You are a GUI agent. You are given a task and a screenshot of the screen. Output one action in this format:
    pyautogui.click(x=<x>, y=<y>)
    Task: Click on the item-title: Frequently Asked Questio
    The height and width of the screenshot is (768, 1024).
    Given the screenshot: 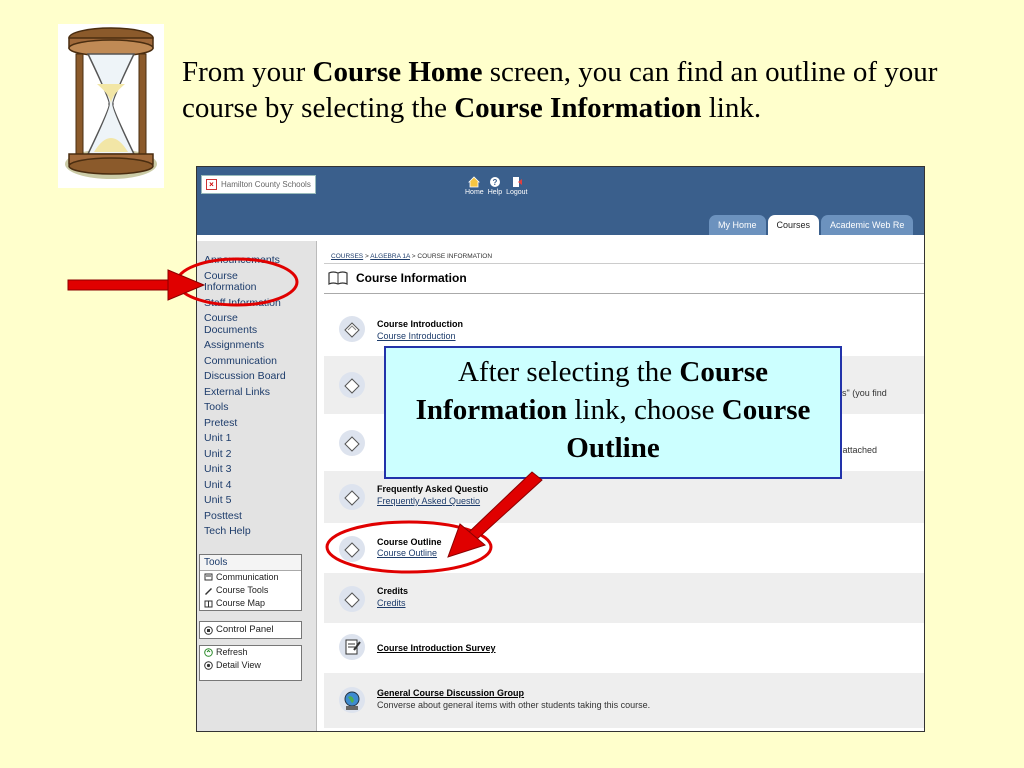 What is the action you would take?
    pyautogui.click(x=433, y=489)
    